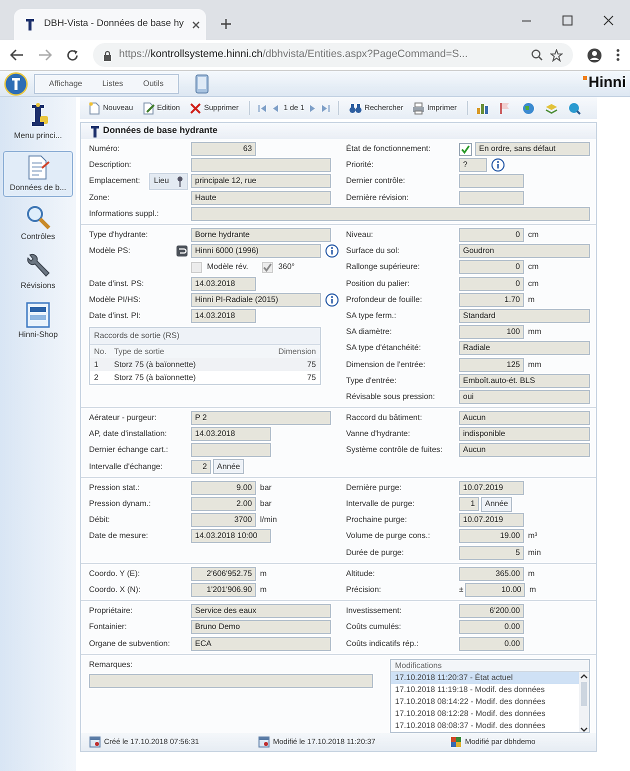 The image size is (630, 771). I want to click on new-tab-icon, so click(226, 24).